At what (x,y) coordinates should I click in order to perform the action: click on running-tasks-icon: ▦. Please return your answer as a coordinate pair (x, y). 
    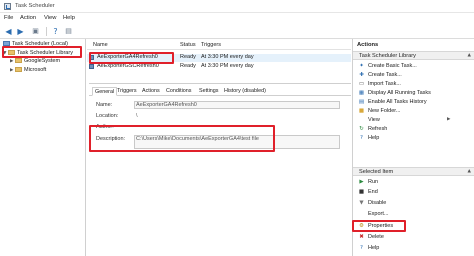
    Looking at the image, I should click on (361, 93).